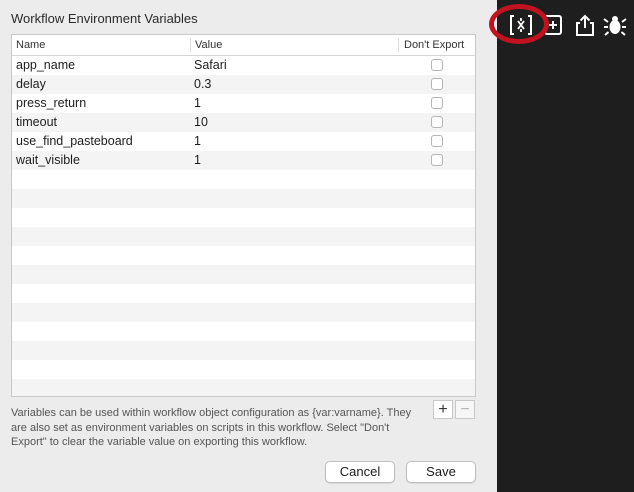 Image resolution: width=634 pixels, height=492 pixels. What do you see at coordinates (243, 122) in the screenshot?
I see `table-row: timeout 10` at bounding box center [243, 122].